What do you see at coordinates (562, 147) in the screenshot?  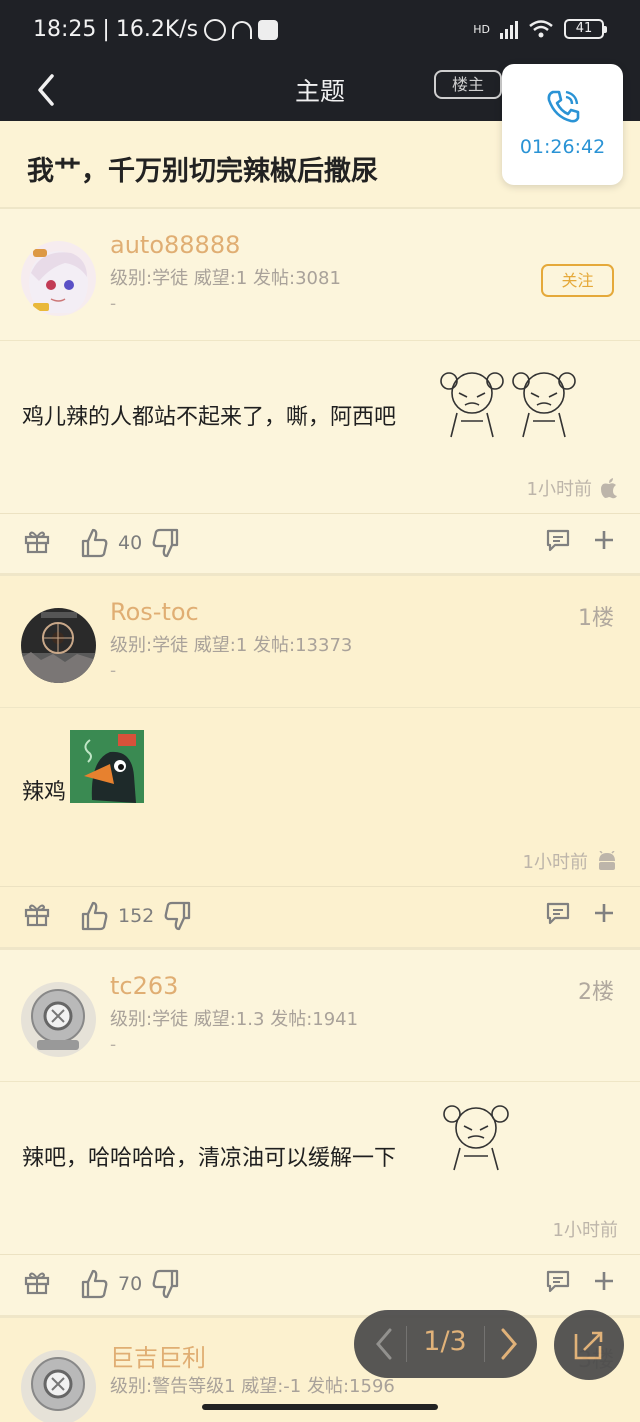 I see `call-timer: 01:26:42` at bounding box center [562, 147].